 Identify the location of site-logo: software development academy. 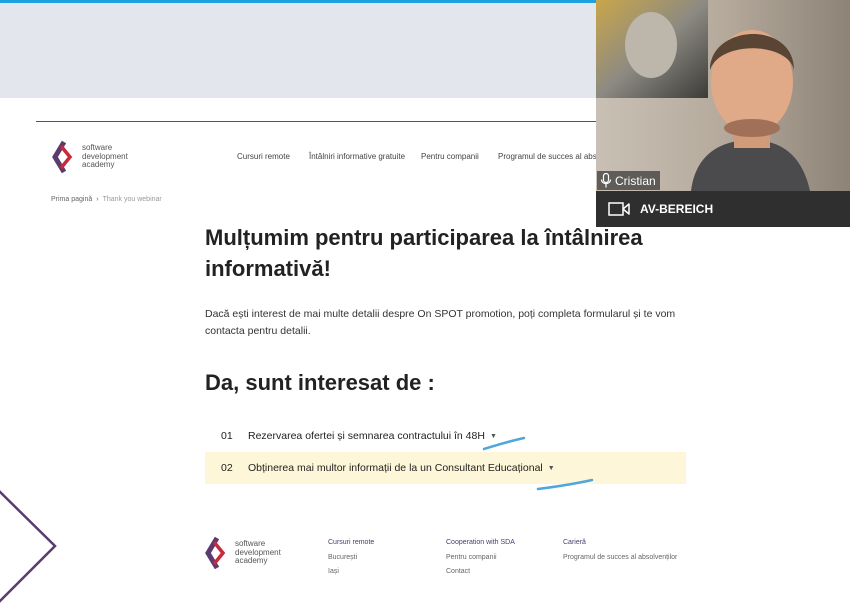
(90, 157).